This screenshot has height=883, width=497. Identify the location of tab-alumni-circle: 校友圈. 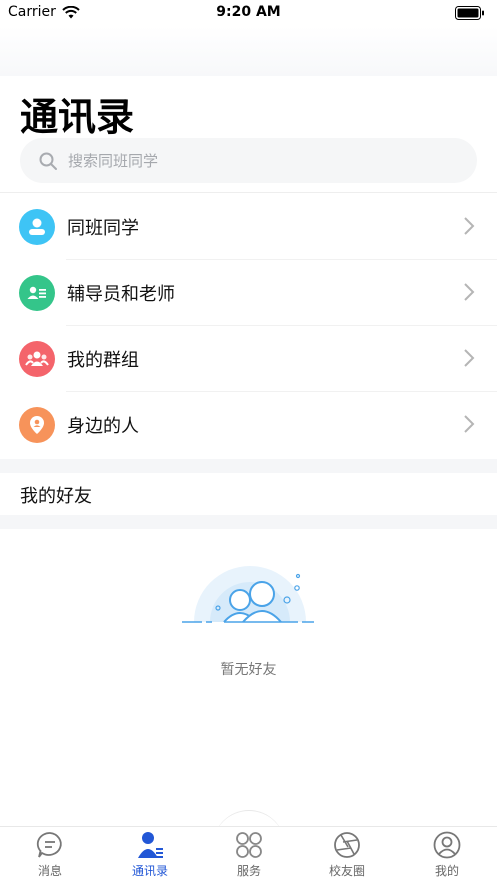
(347, 854).